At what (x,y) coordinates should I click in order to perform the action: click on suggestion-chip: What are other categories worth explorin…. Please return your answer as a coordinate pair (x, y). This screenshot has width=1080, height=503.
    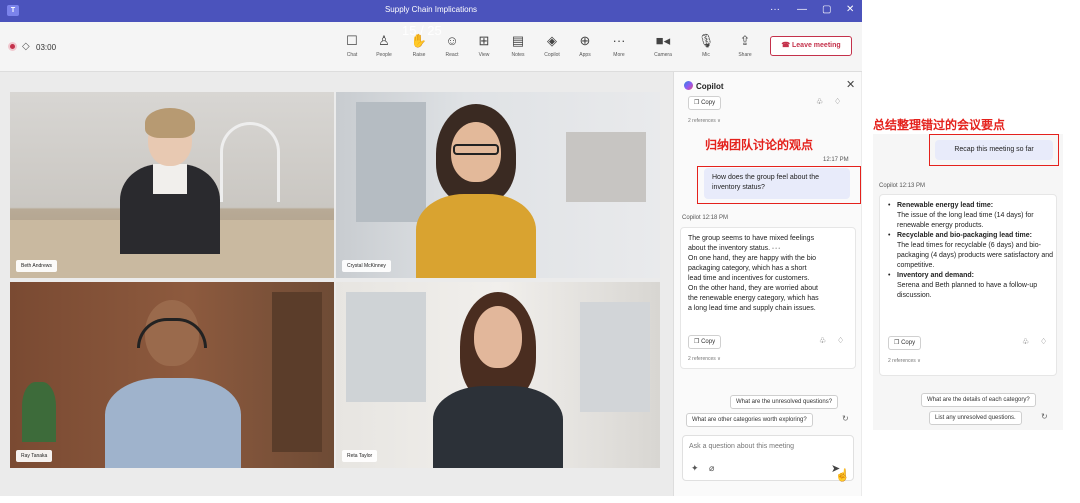
    Looking at the image, I should click on (749, 420).